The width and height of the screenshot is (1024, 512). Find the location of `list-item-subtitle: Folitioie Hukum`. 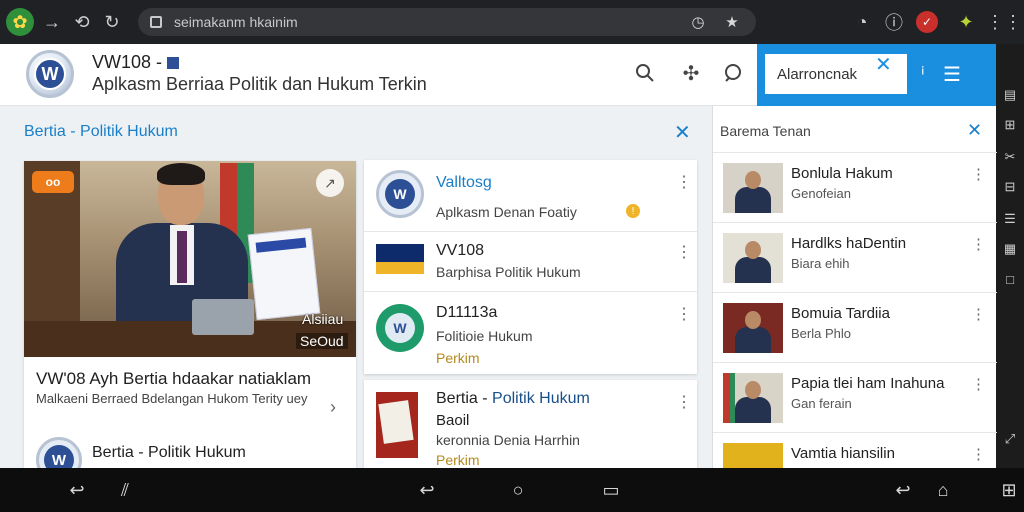

list-item-subtitle: Folitioie Hukum is located at coordinates (484, 336).